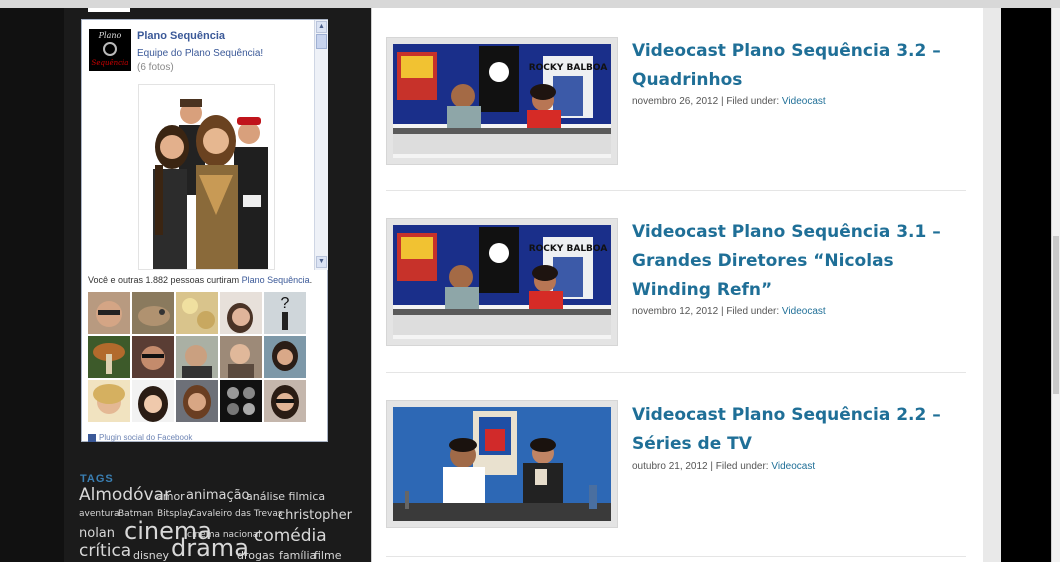 The image size is (1060, 562). Describe the element at coordinates (321, 145) in the screenshot. I see `like-box-scrollbar: ▲ ▼` at that location.